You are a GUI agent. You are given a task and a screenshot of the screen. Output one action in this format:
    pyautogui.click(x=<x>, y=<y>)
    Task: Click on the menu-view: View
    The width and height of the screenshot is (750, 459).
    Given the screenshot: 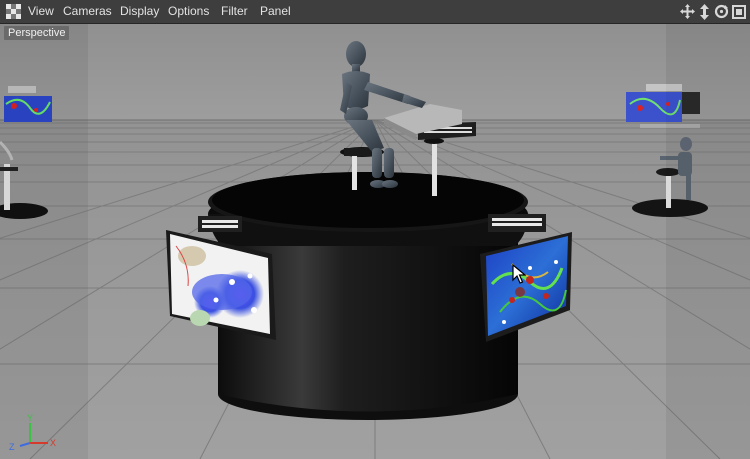 What is the action you would take?
    pyautogui.click(x=41, y=11)
    